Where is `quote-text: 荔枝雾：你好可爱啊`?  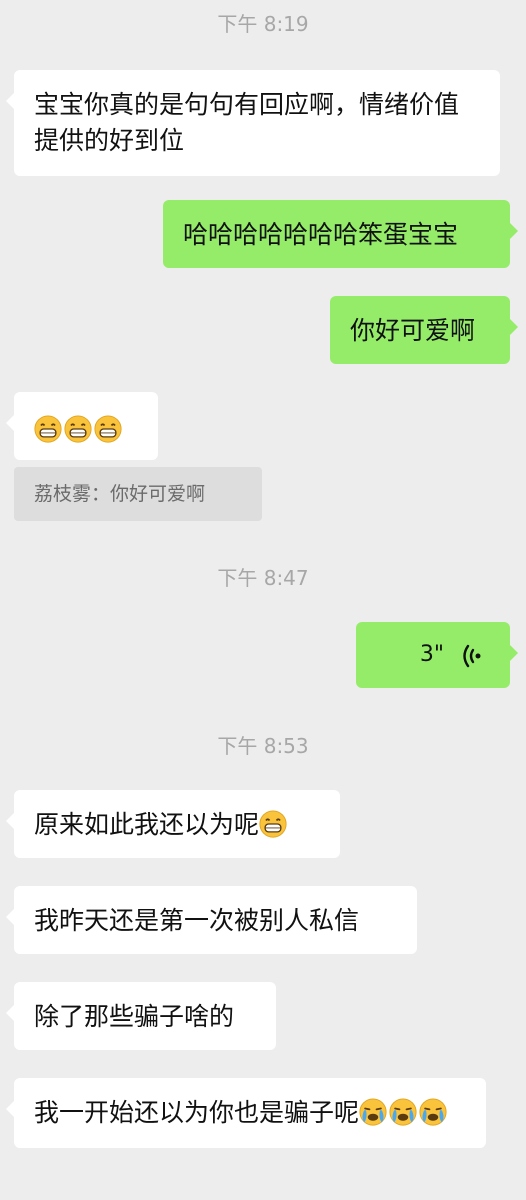 quote-text: 荔枝雾：你好可爱啊 is located at coordinates (120, 494).